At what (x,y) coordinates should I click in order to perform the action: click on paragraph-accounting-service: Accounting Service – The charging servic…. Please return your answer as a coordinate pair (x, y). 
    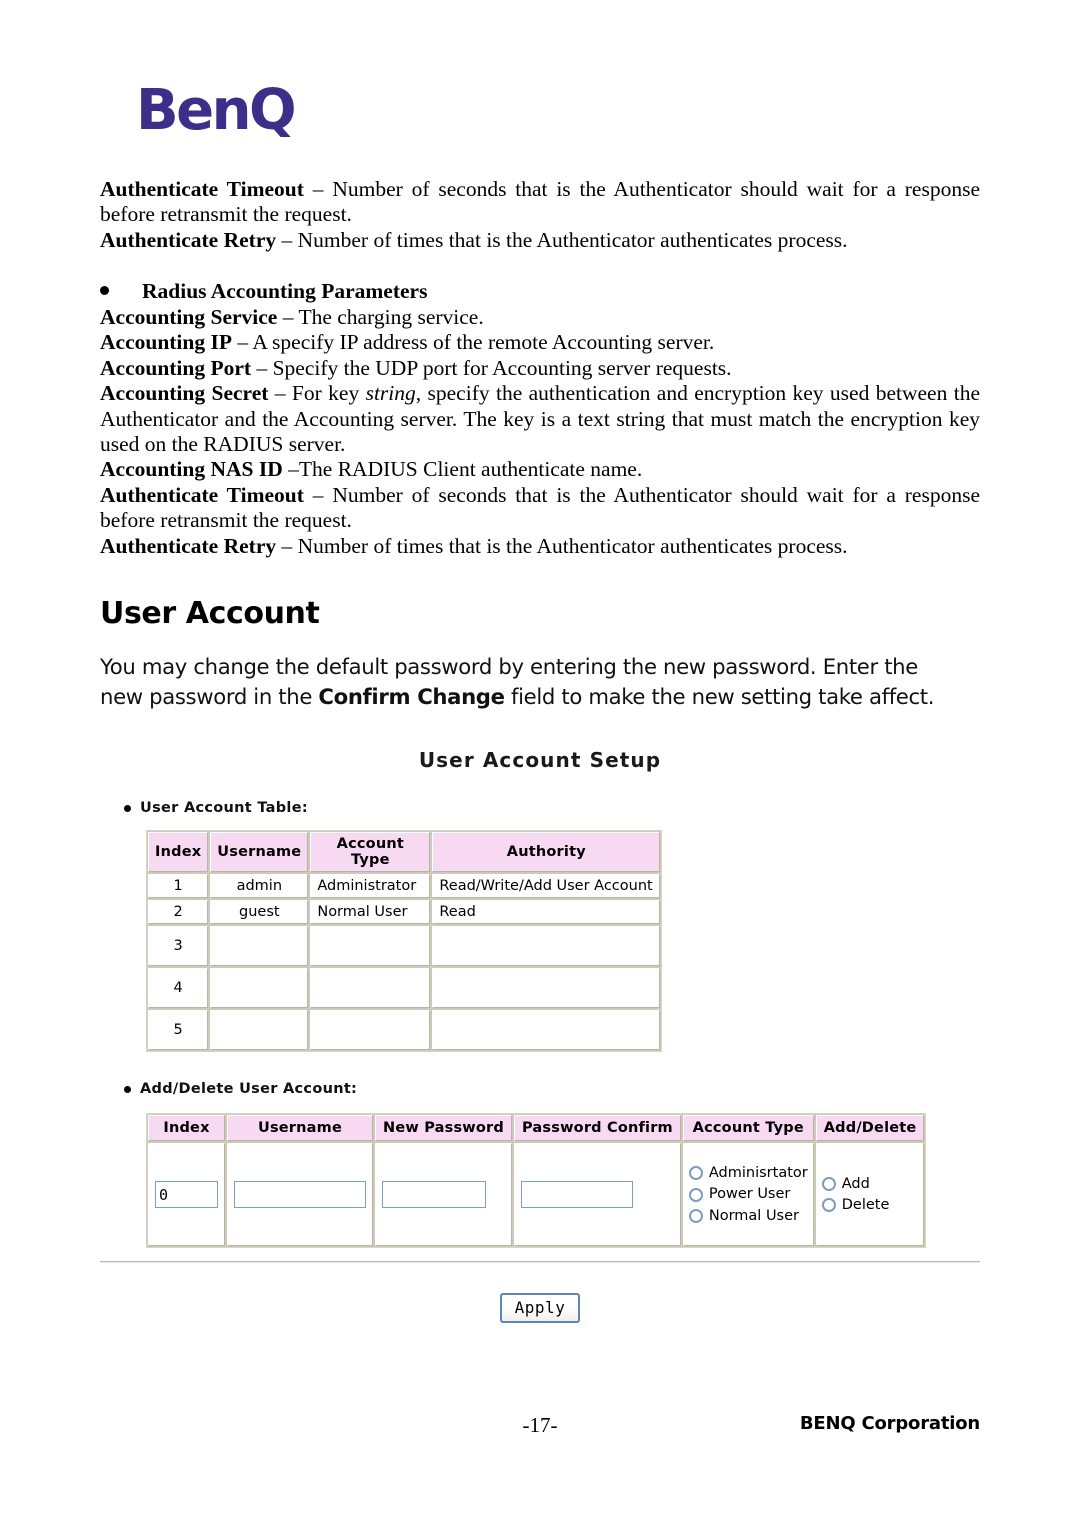
    Looking at the image, I should click on (540, 317).